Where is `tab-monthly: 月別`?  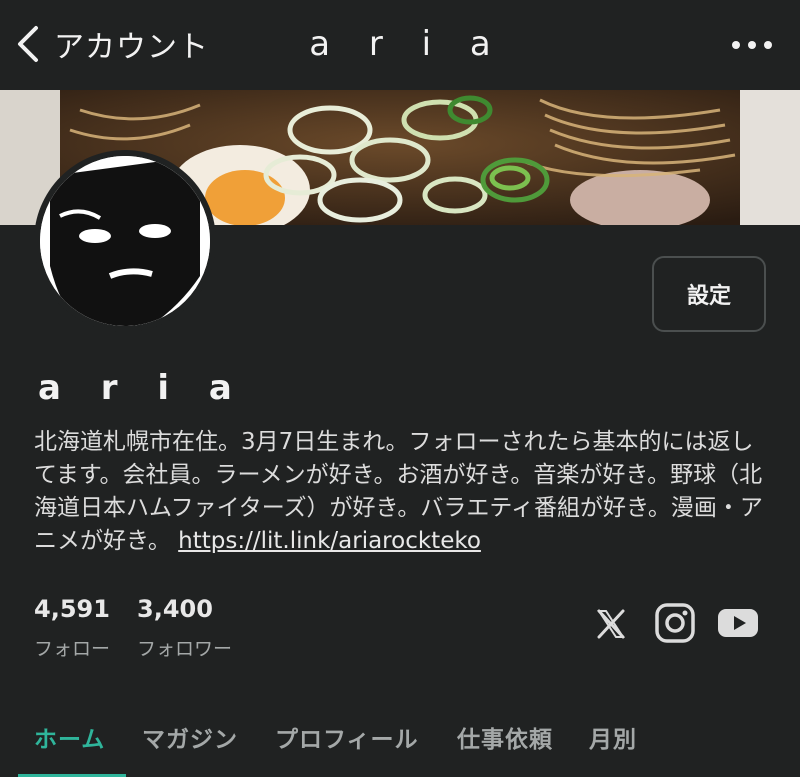 tab-monthly: 月別 is located at coordinates (613, 737).